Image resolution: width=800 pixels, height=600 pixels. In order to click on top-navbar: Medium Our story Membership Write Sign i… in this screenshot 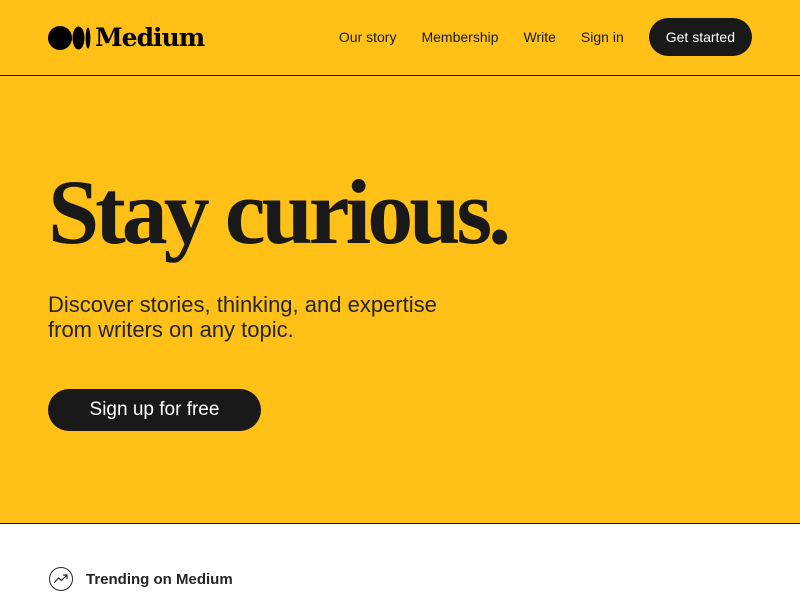, I will do `click(400, 38)`.